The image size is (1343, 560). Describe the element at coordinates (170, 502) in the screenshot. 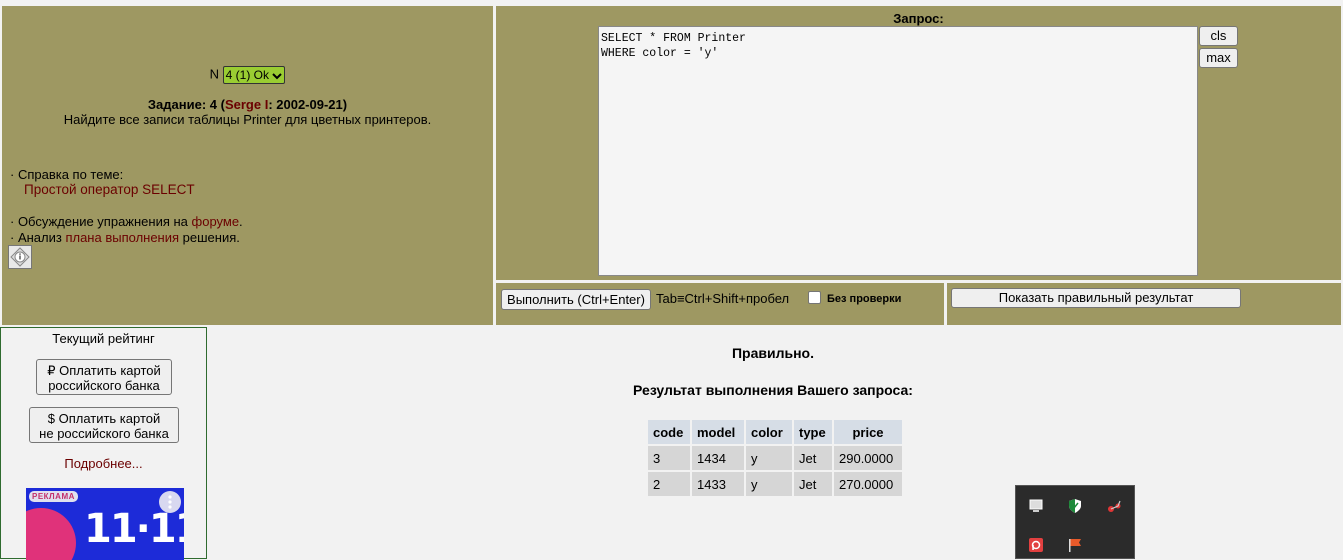

I see `more-options-icon` at that location.